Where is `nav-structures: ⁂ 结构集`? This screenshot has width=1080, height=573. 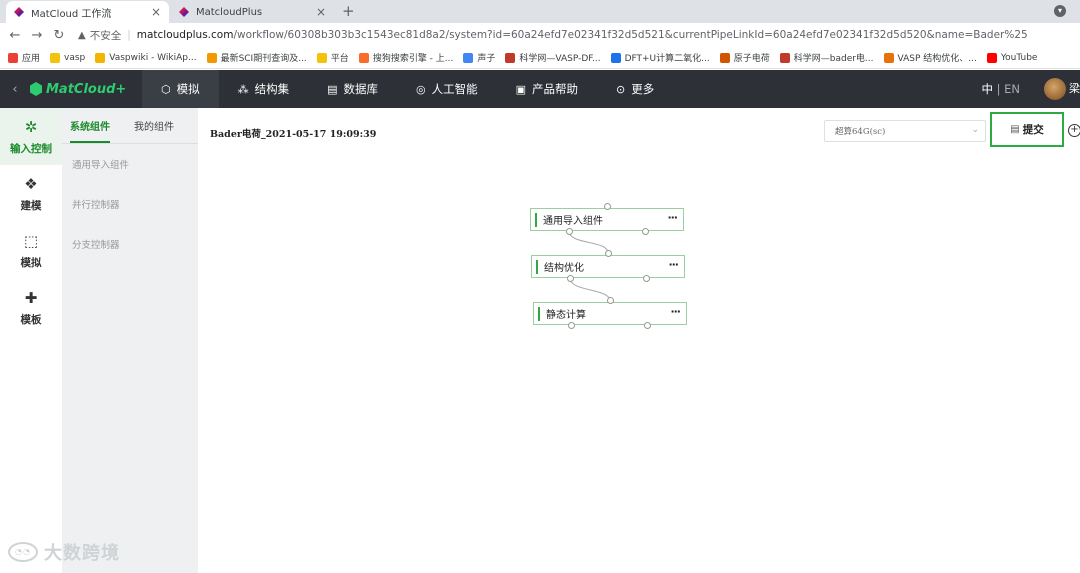
nav-structures: ⁂ 结构集 is located at coordinates (264, 89).